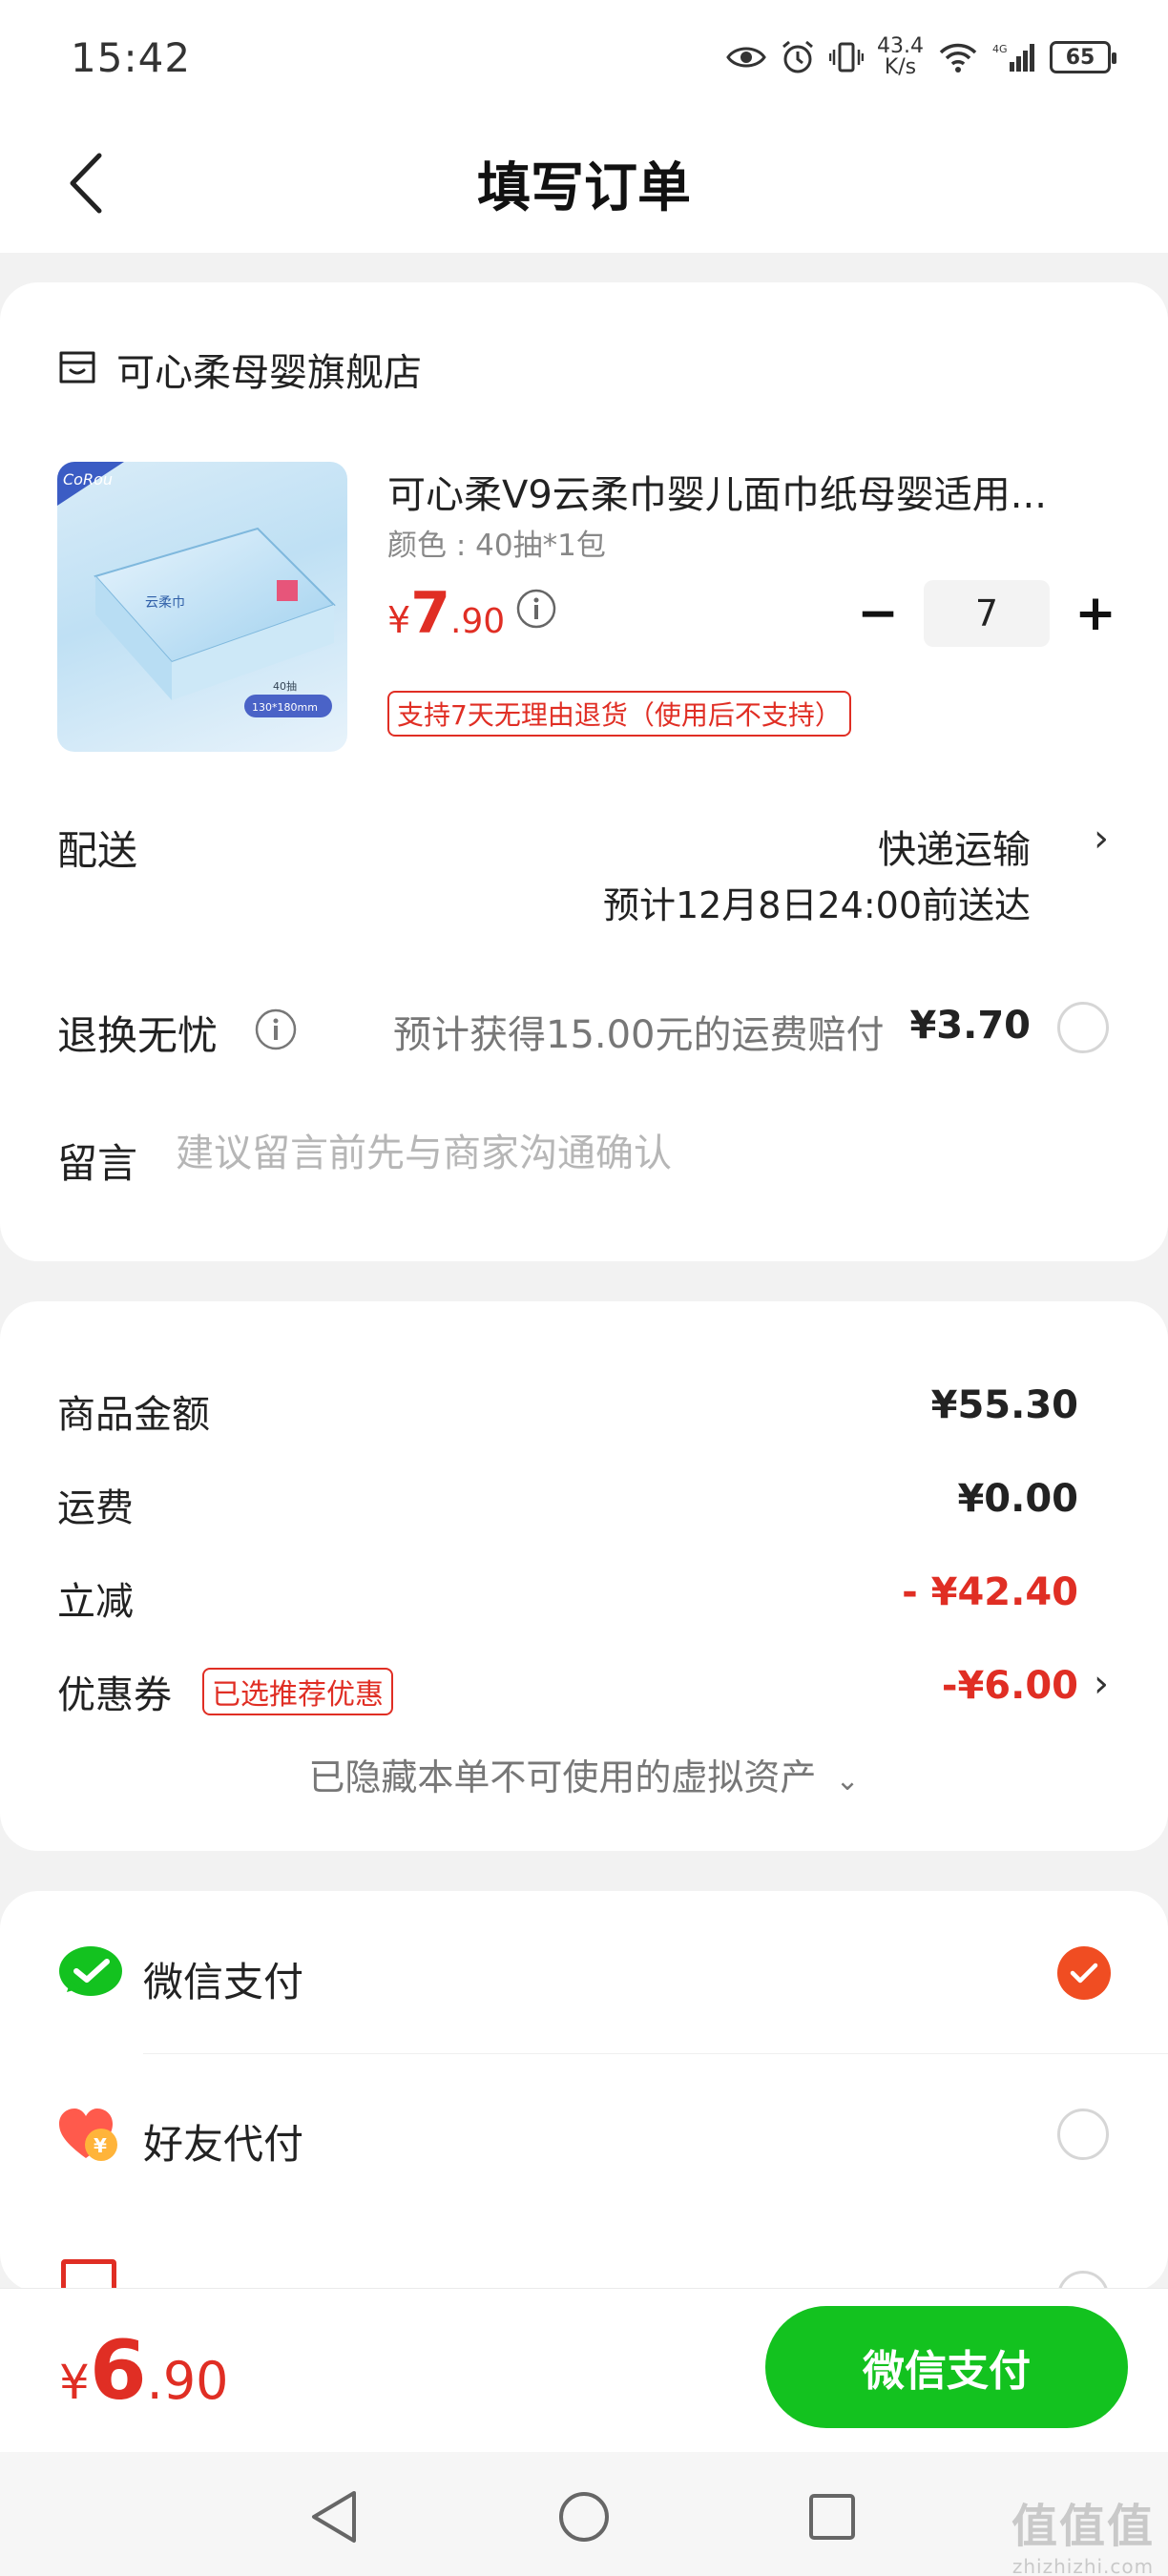  I want to click on summary-value-discount: - ¥42.40, so click(990, 1592).